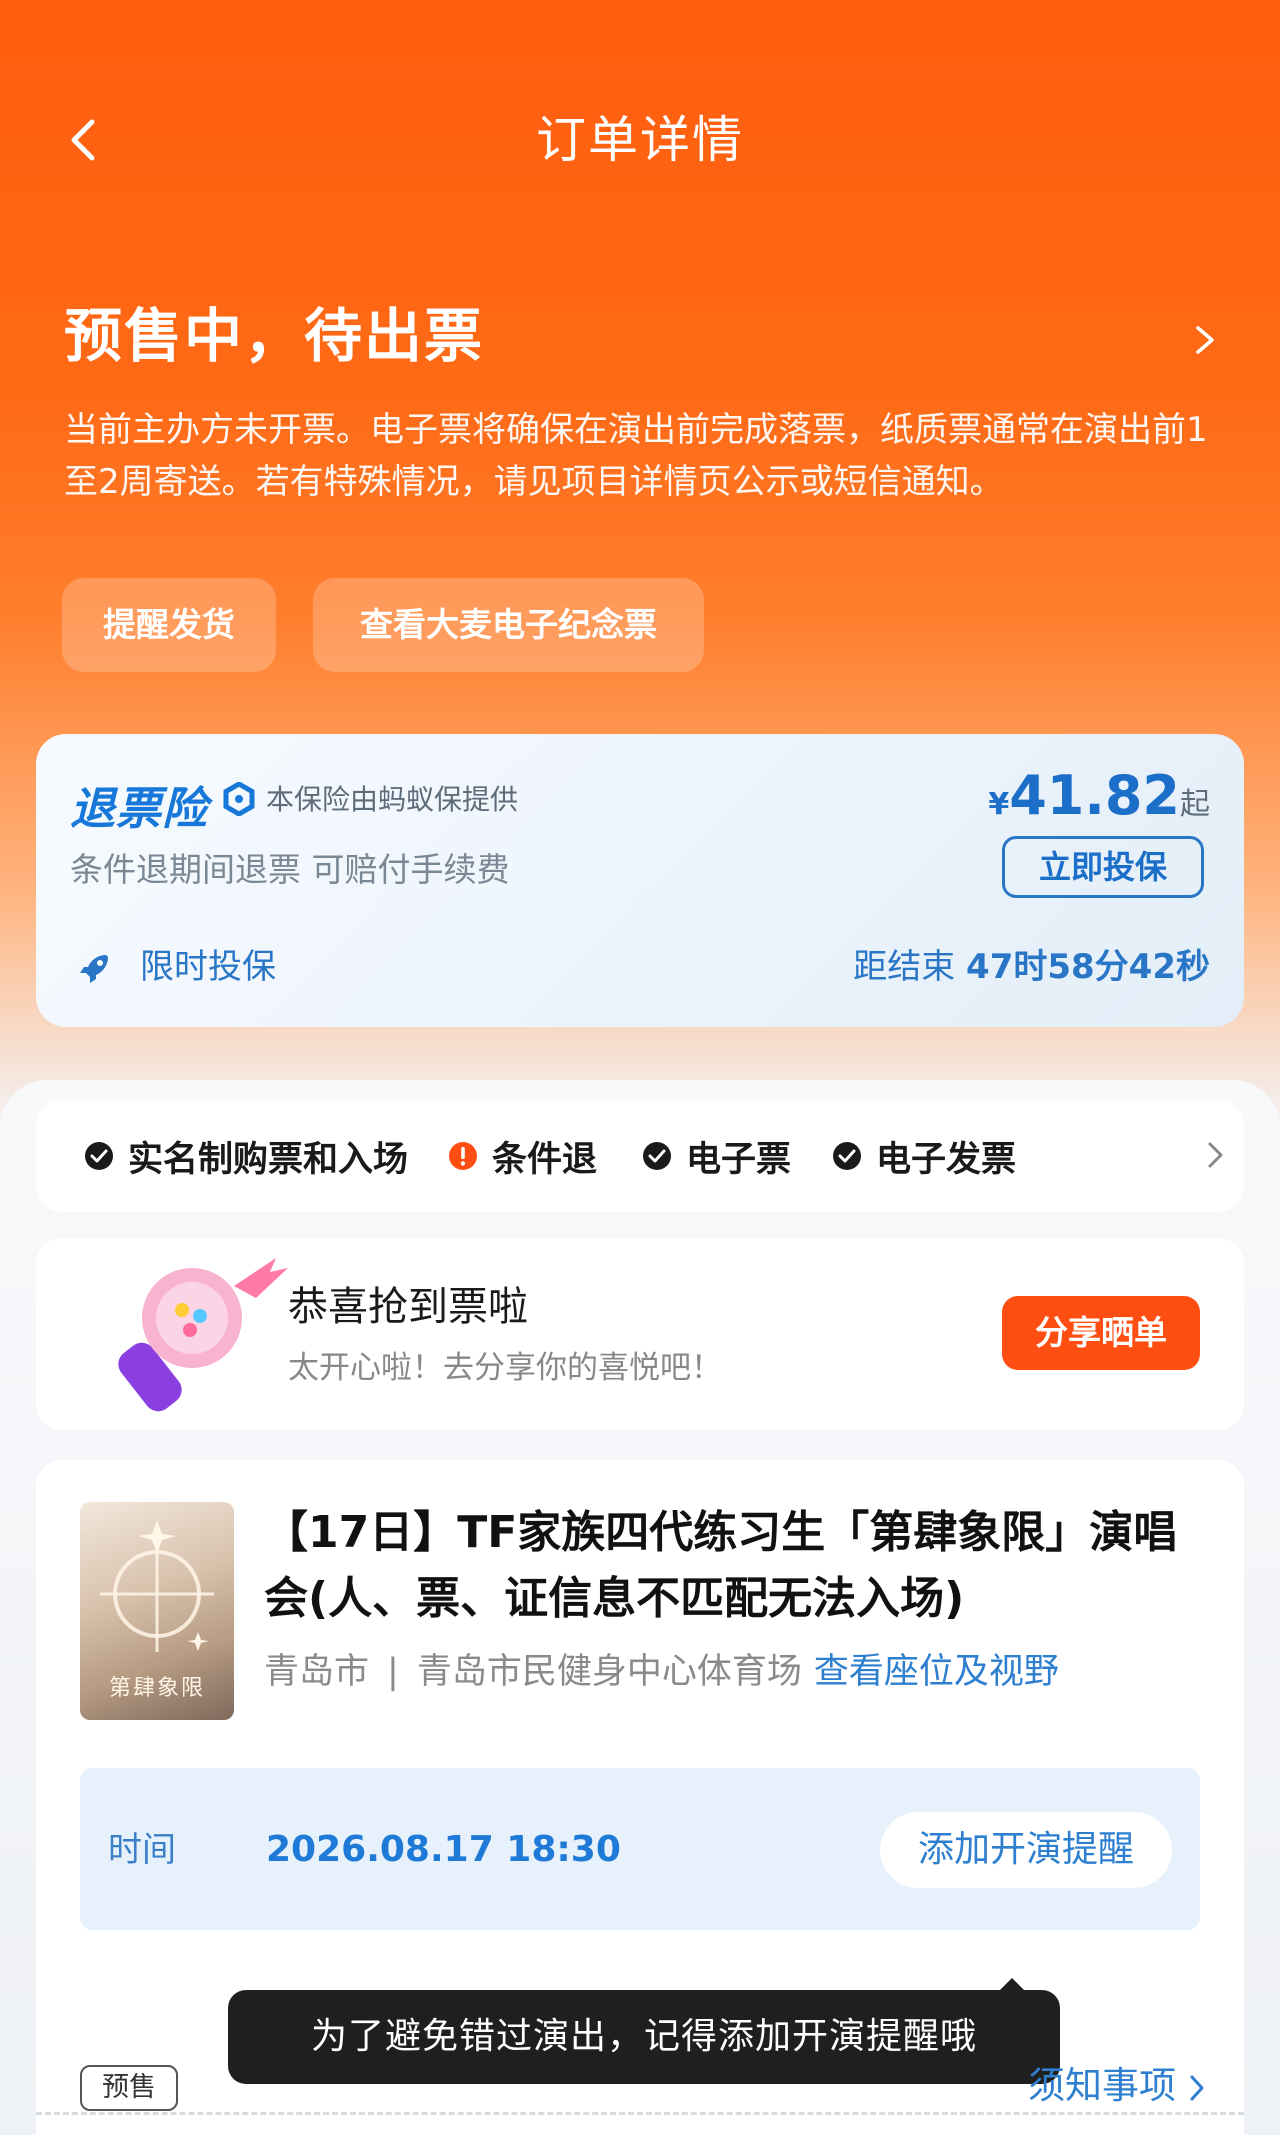  Describe the element at coordinates (157, 1611) in the screenshot. I see `show-poster: 第肆象限` at that location.